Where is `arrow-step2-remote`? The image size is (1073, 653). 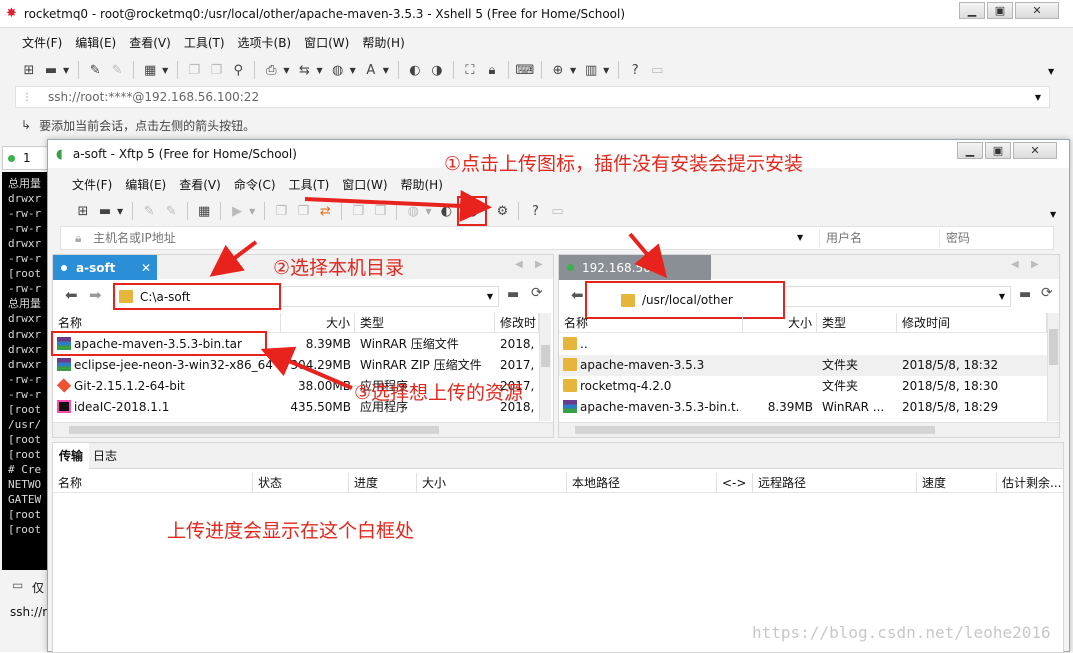
arrow-step2-remote is located at coordinates (648, 255).